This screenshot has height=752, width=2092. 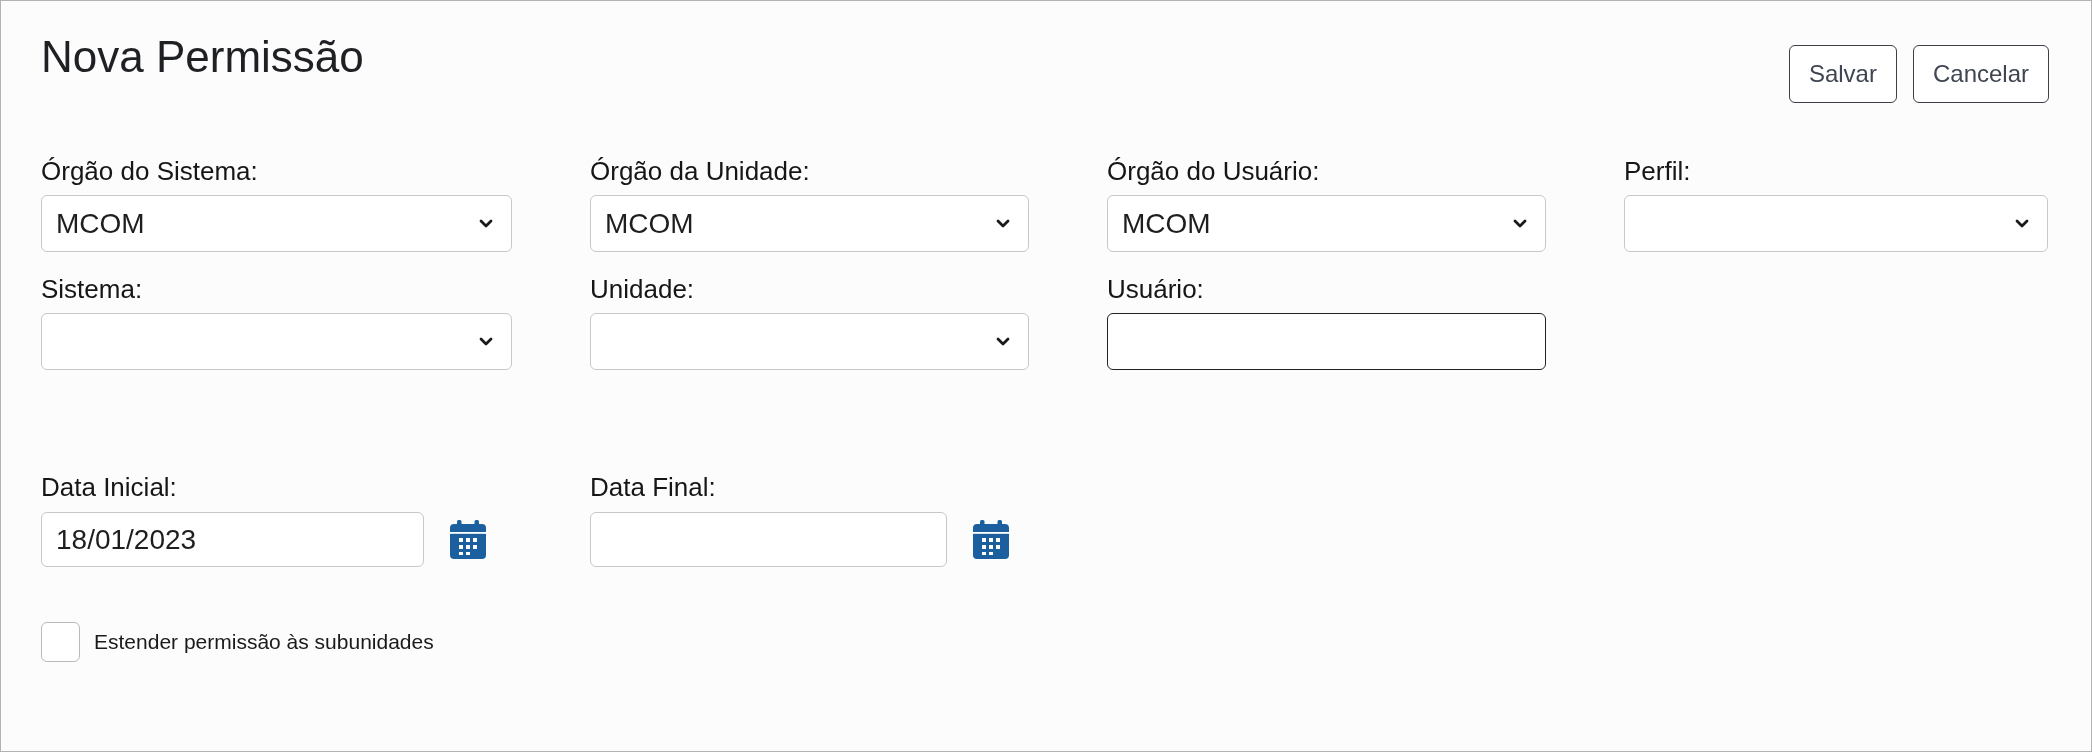 I want to click on field-label: Perfil:, so click(x=1658, y=171).